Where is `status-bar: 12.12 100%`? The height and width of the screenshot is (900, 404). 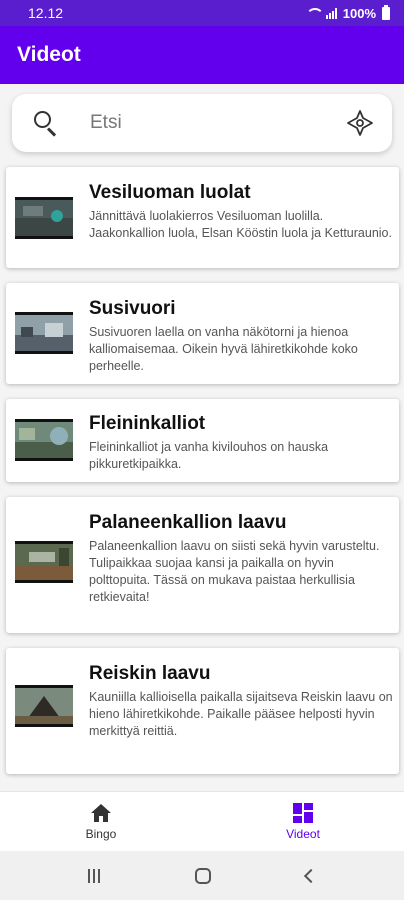 status-bar: 12.12 100% is located at coordinates (202, 13).